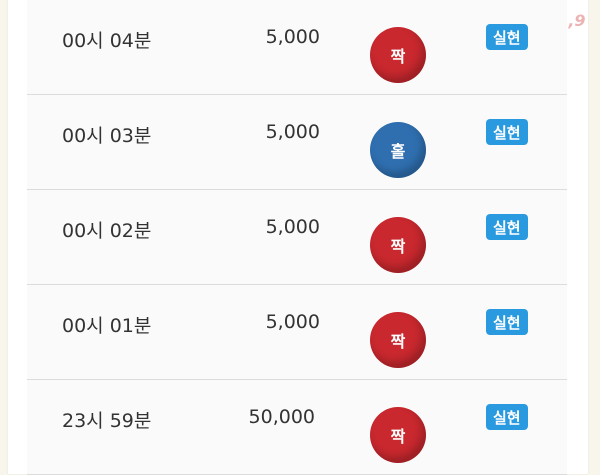  Describe the element at coordinates (281, 417) in the screenshot. I see `amount-cell: 50,000` at that location.